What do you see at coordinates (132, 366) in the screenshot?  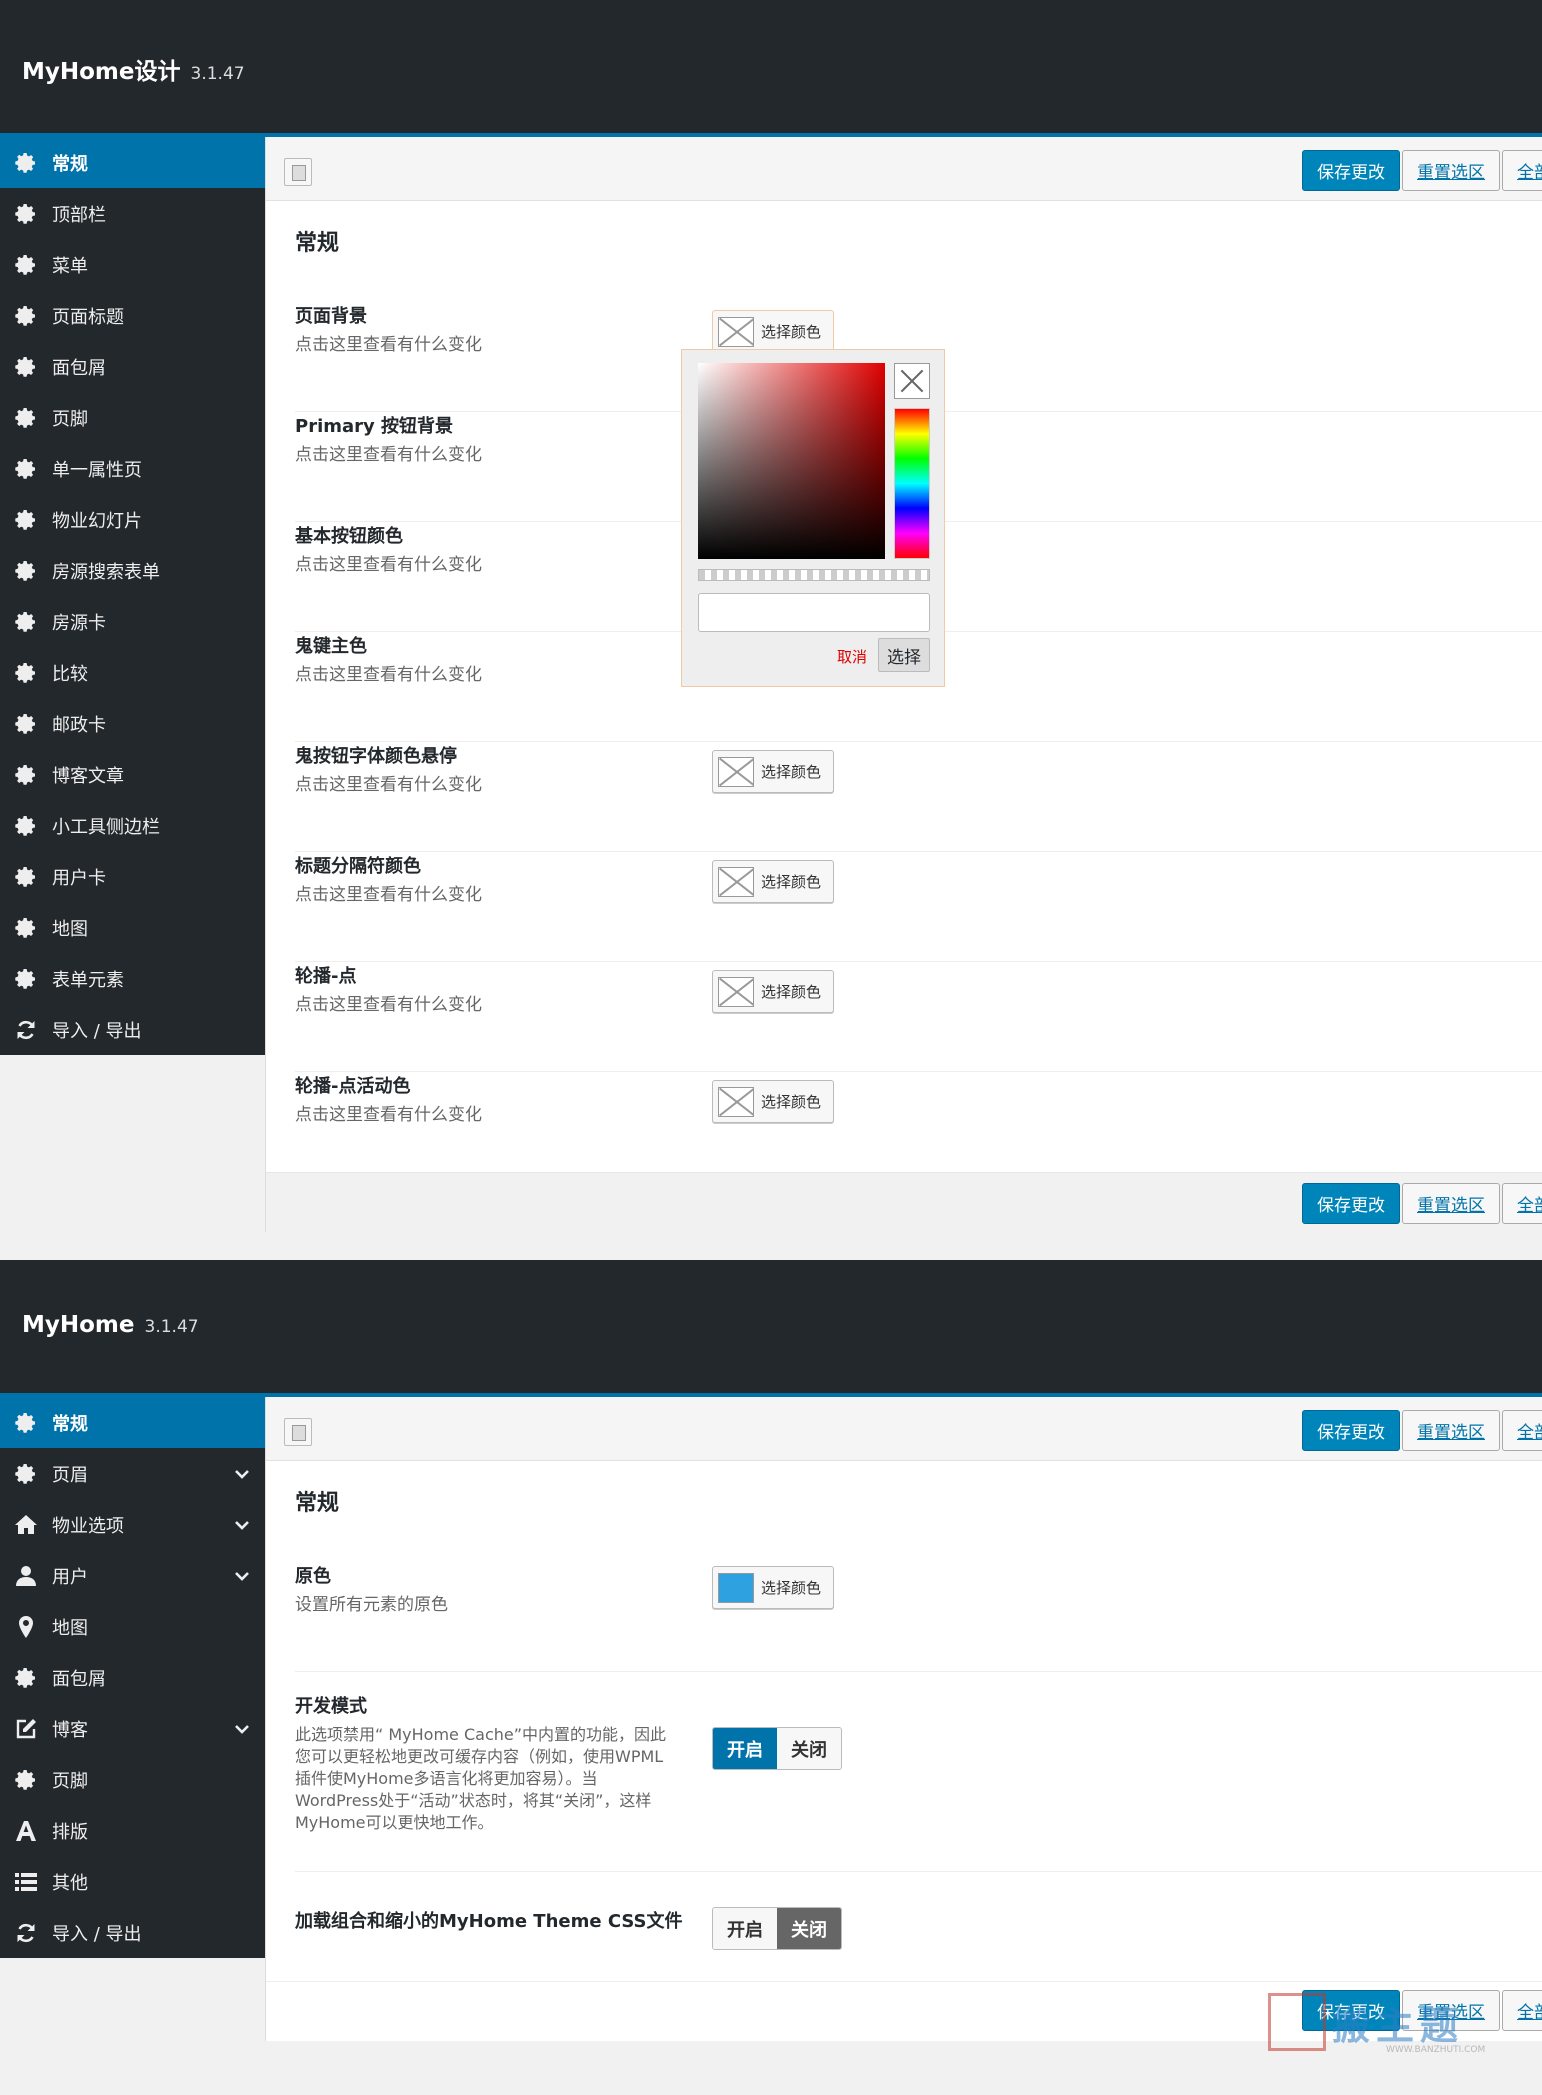 I see `sidebar-item-4: 面包屑` at bounding box center [132, 366].